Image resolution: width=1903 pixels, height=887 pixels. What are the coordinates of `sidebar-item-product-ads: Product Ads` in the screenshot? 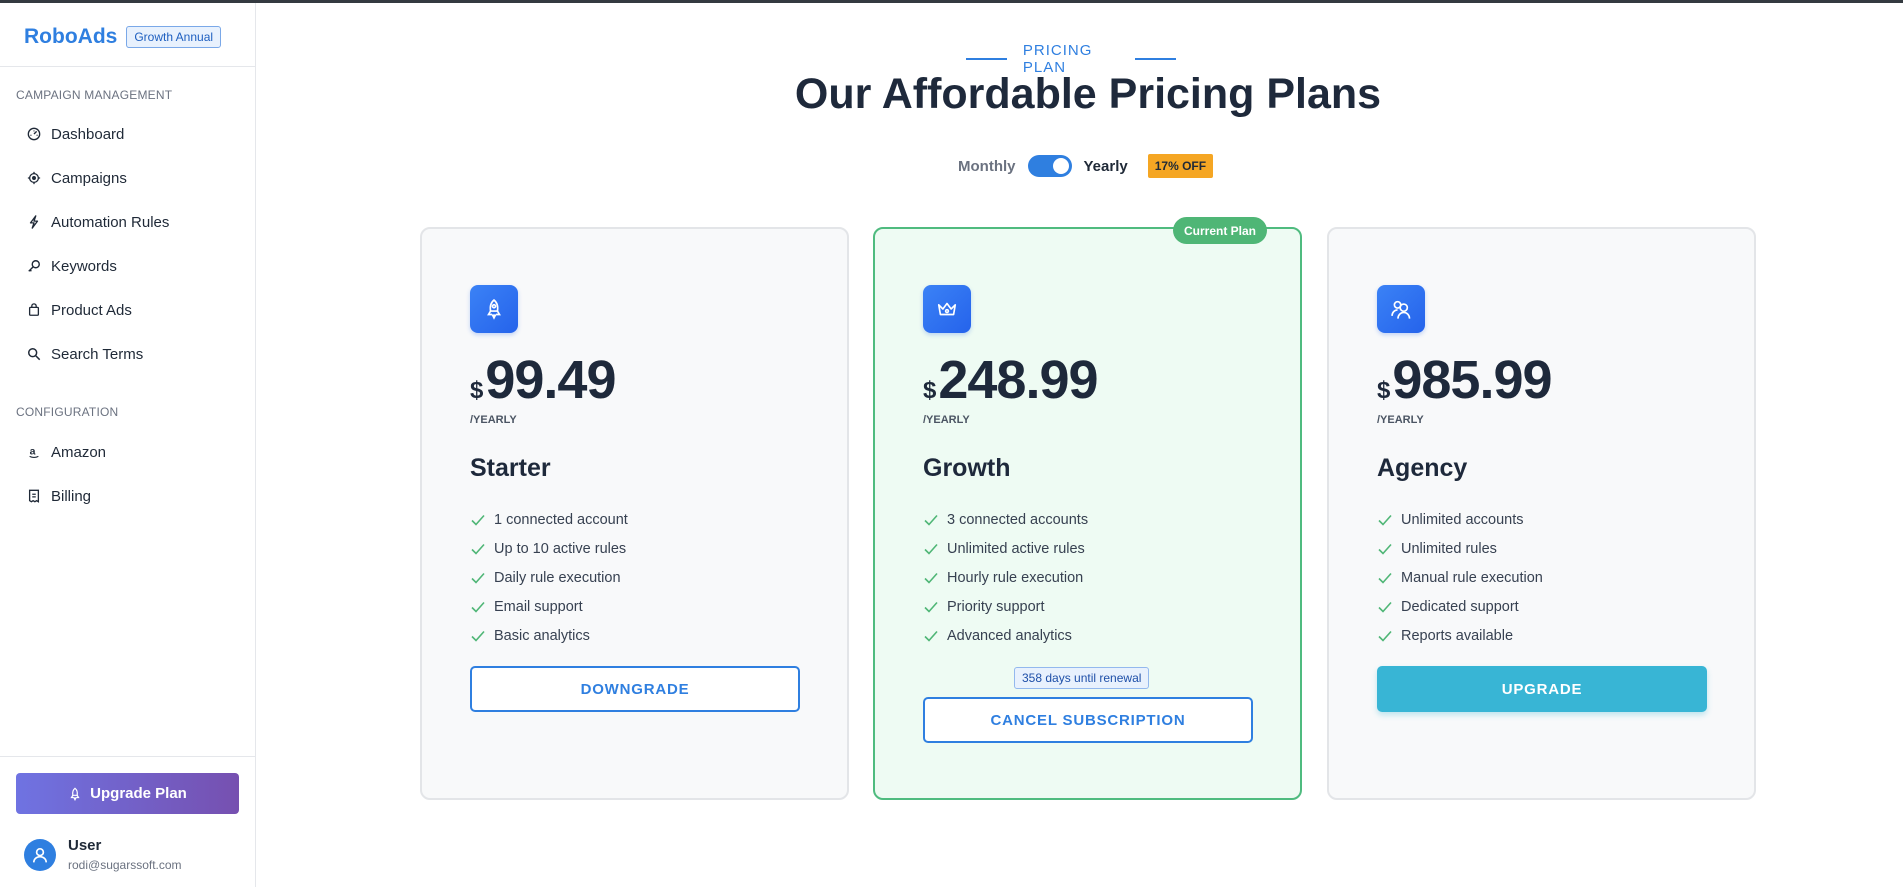 It's located at (128, 310).